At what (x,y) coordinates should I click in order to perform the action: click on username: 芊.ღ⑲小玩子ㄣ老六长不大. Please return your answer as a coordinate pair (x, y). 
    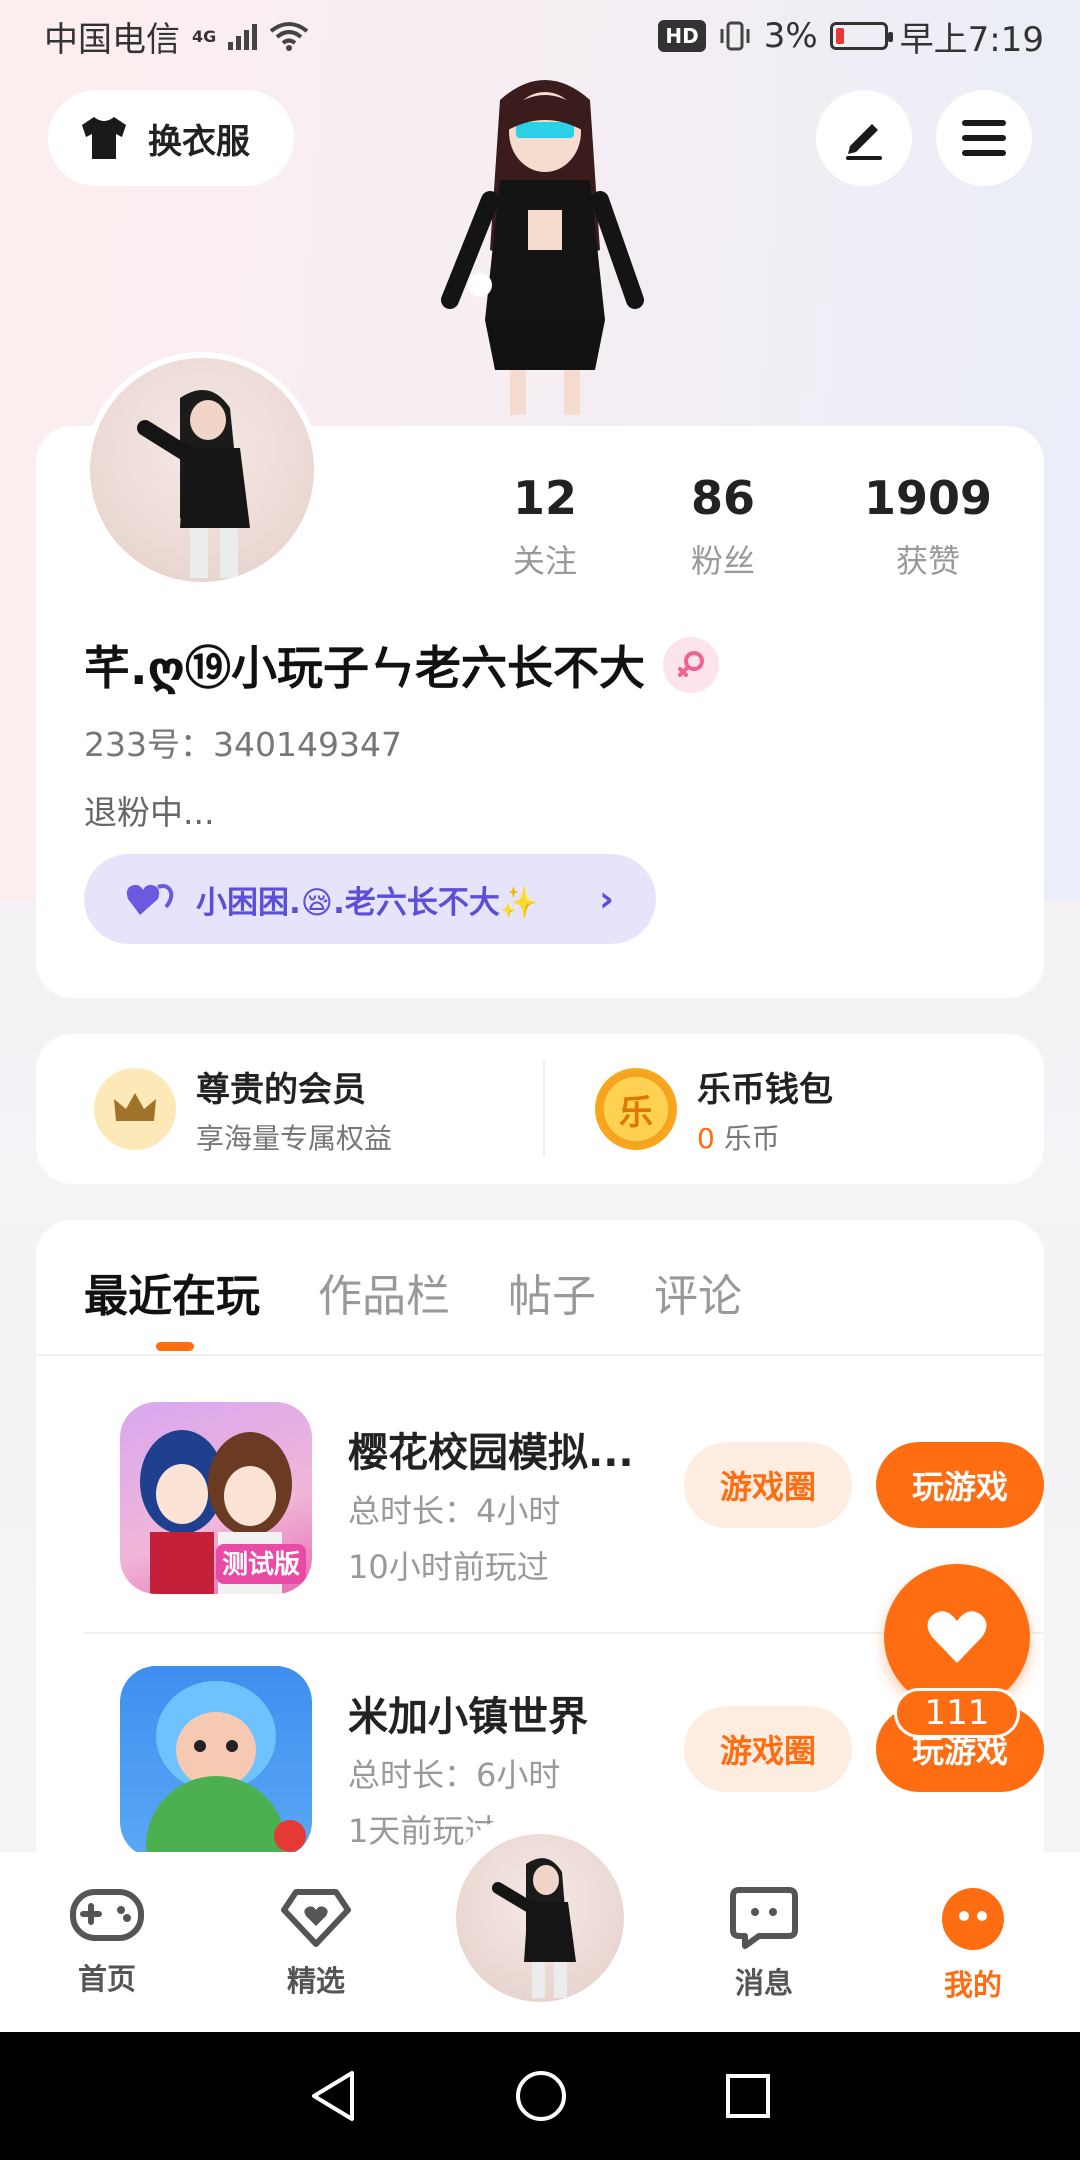
    Looking at the image, I should click on (401, 665).